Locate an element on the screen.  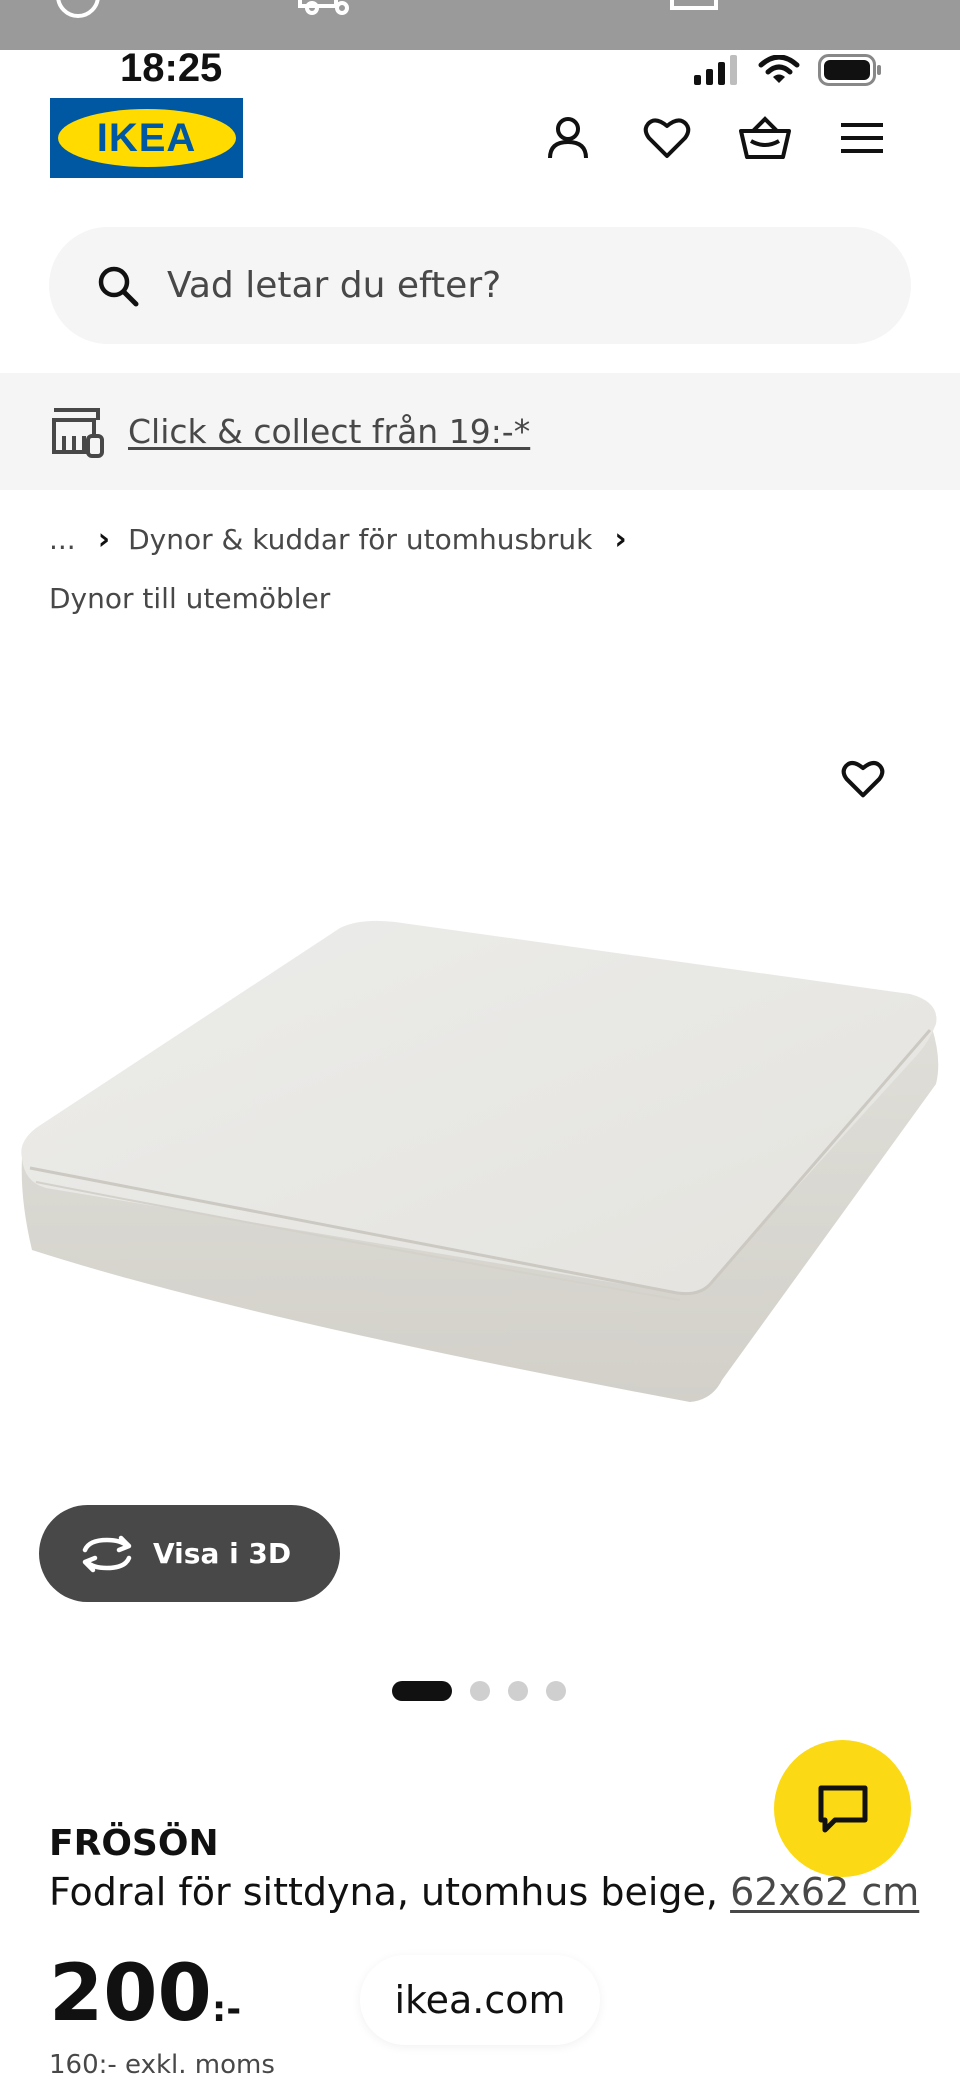
logo-text: IKEA is located at coordinates (146, 137).